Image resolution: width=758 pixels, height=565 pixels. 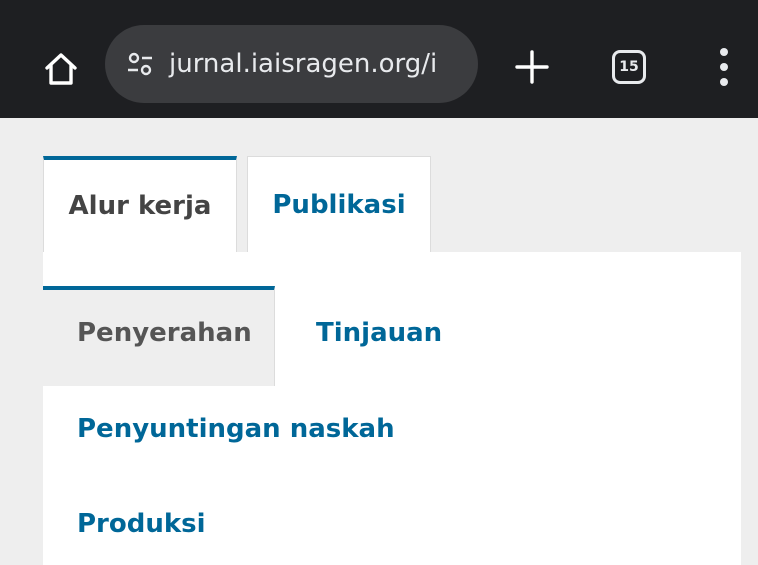 I want to click on tab-alur-kerja: Alur kerja, so click(x=140, y=204).